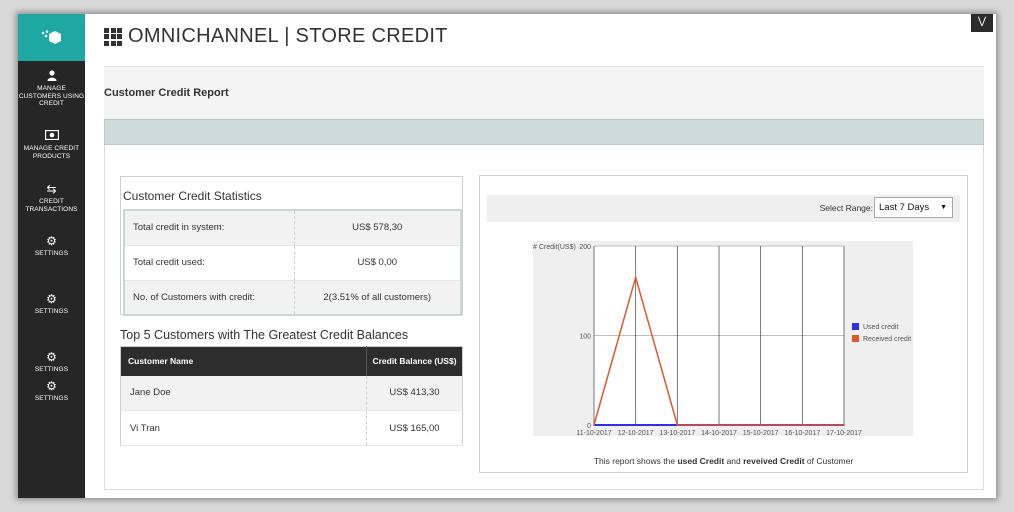 The image size is (1014, 512). I want to click on x-tick-label: 14-10-2017, so click(719, 433).